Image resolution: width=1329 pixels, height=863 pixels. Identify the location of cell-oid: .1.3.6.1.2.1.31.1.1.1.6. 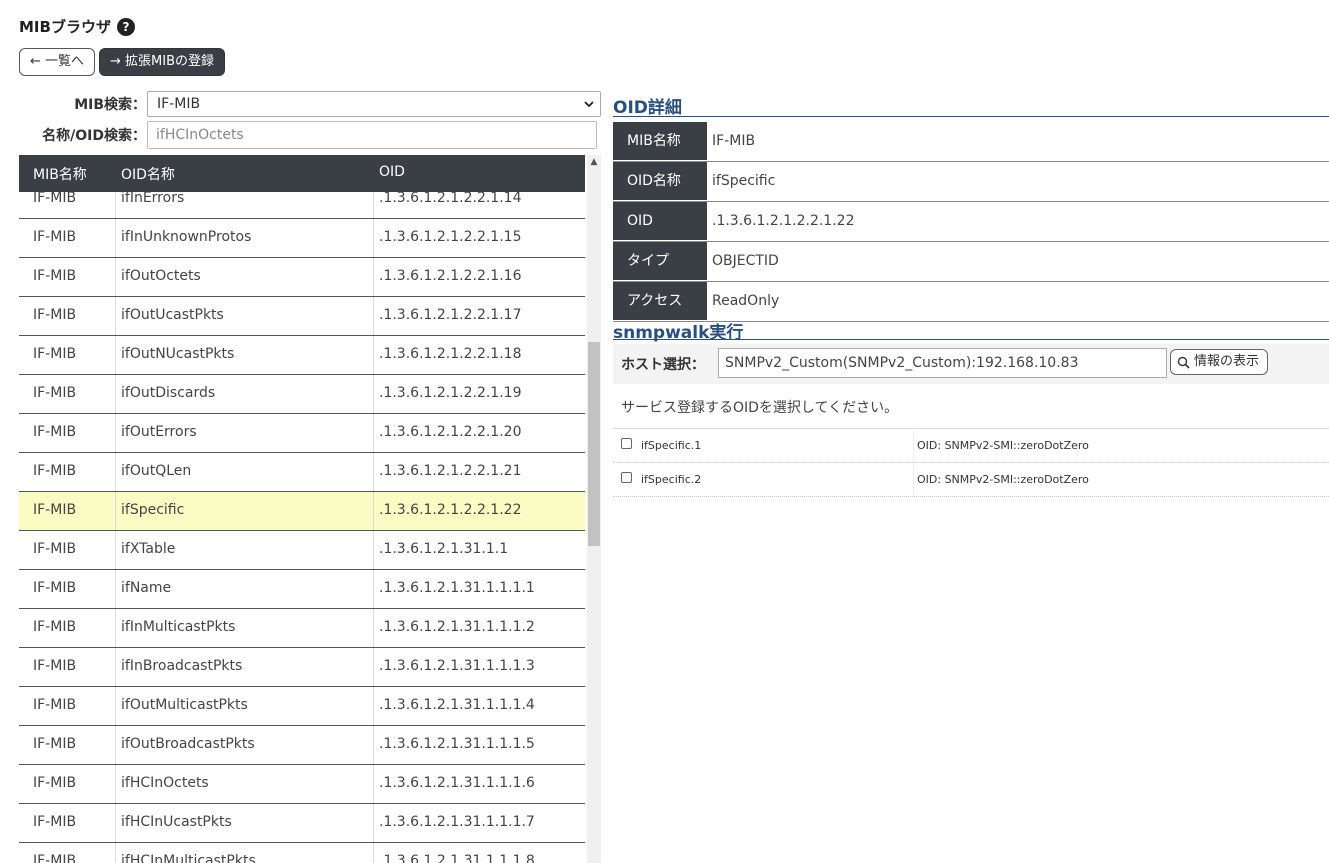
(457, 783).